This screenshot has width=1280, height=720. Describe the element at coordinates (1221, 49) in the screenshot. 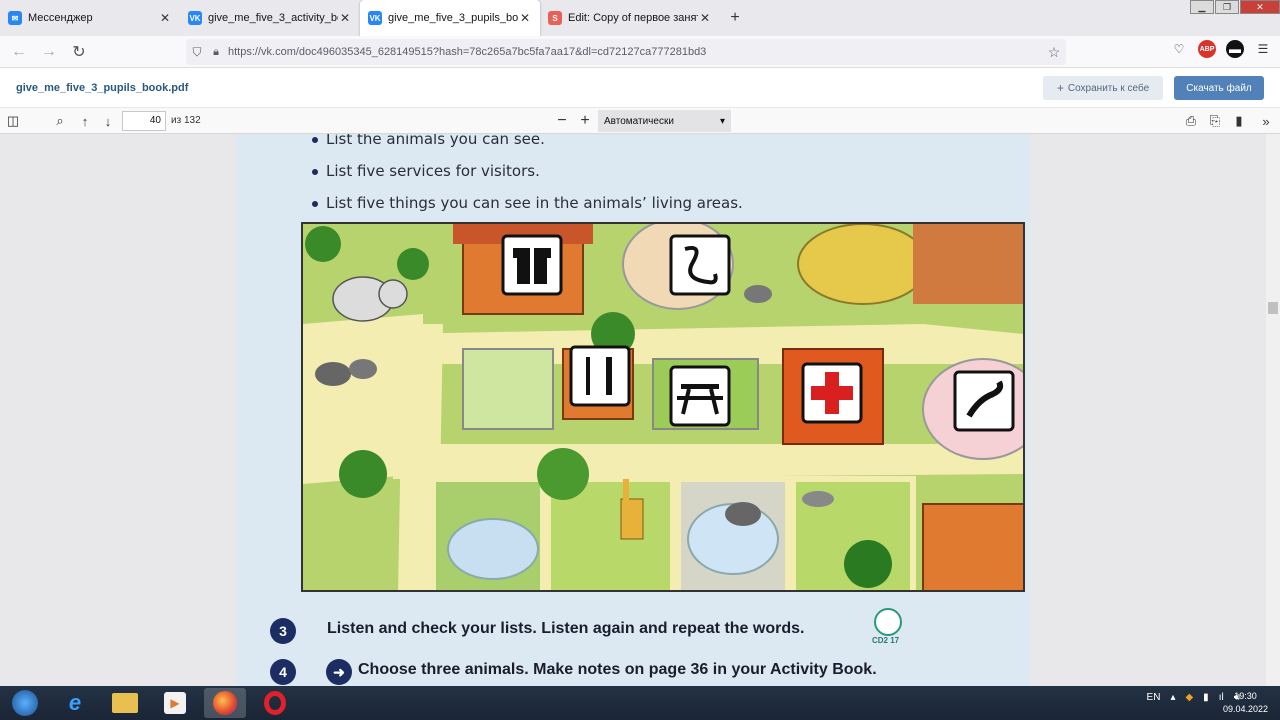

I see `extensions: ♡ ABP ▬ ☰` at that location.